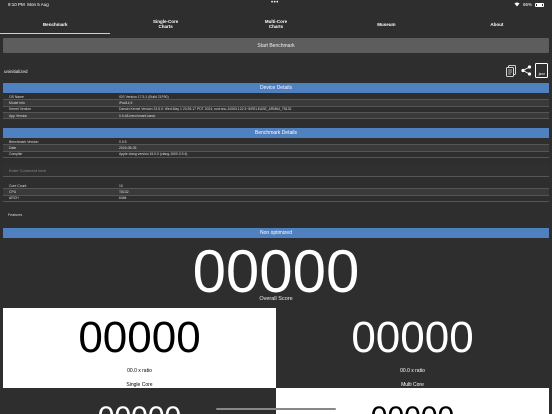 This screenshot has height=414, width=552. What do you see at coordinates (139, 401) in the screenshot?
I see `bottom-left-panel: 00000` at bounding box center [139, 401].